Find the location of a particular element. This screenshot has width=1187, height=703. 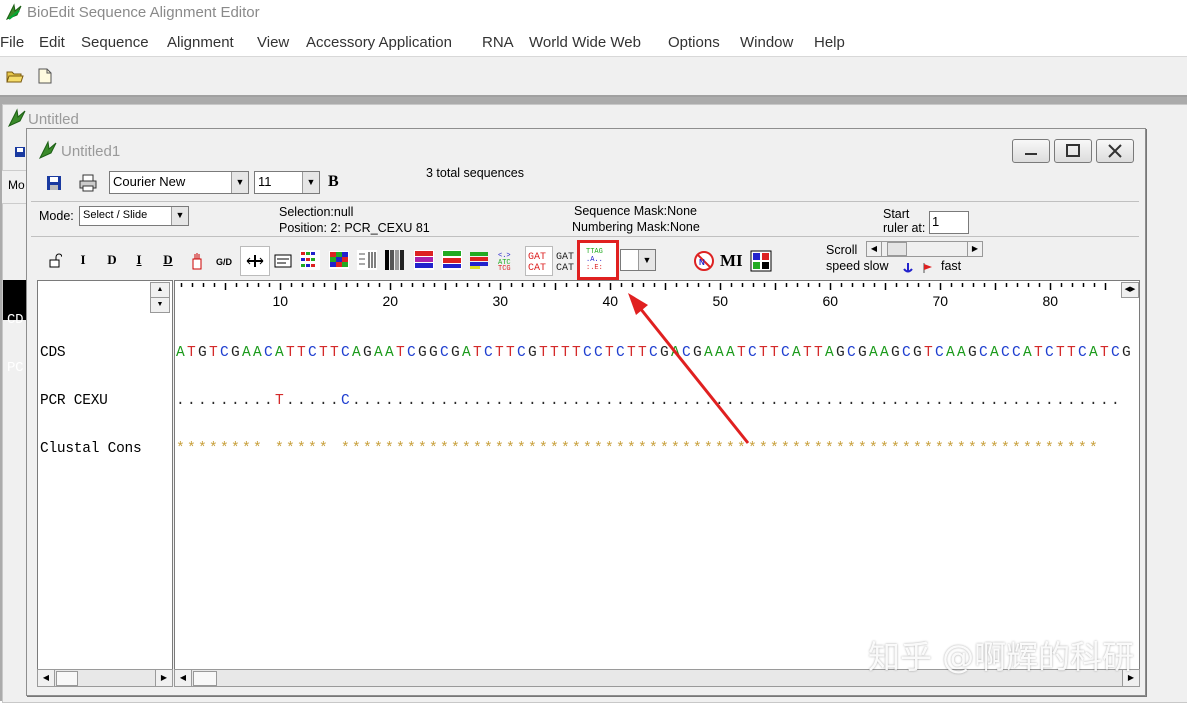

bg-save-icon is located at coordinates (20, 152).